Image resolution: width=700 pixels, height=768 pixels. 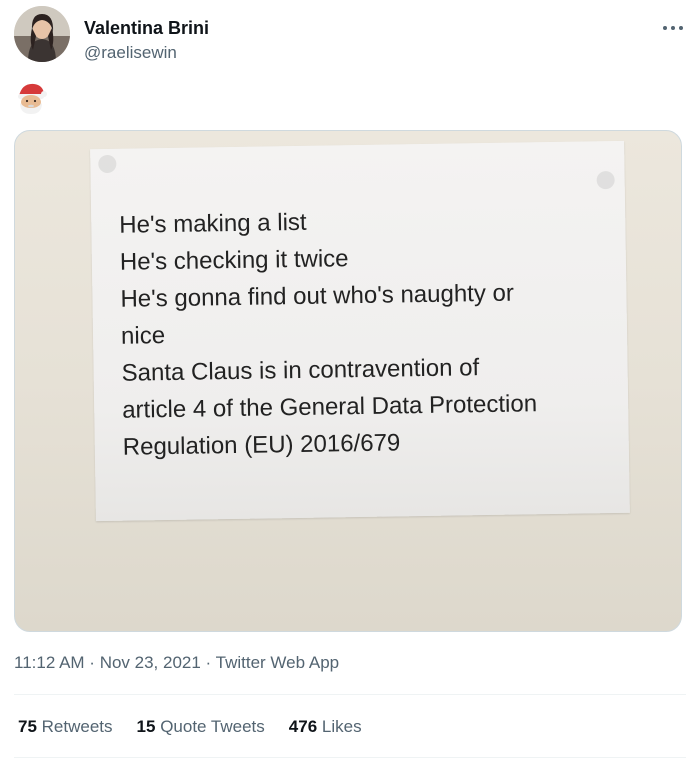 What do you see at coordinates (130, 53) in the screenshot?
I see `user-handle: @raelisewin` at bounding box center [130, 53].